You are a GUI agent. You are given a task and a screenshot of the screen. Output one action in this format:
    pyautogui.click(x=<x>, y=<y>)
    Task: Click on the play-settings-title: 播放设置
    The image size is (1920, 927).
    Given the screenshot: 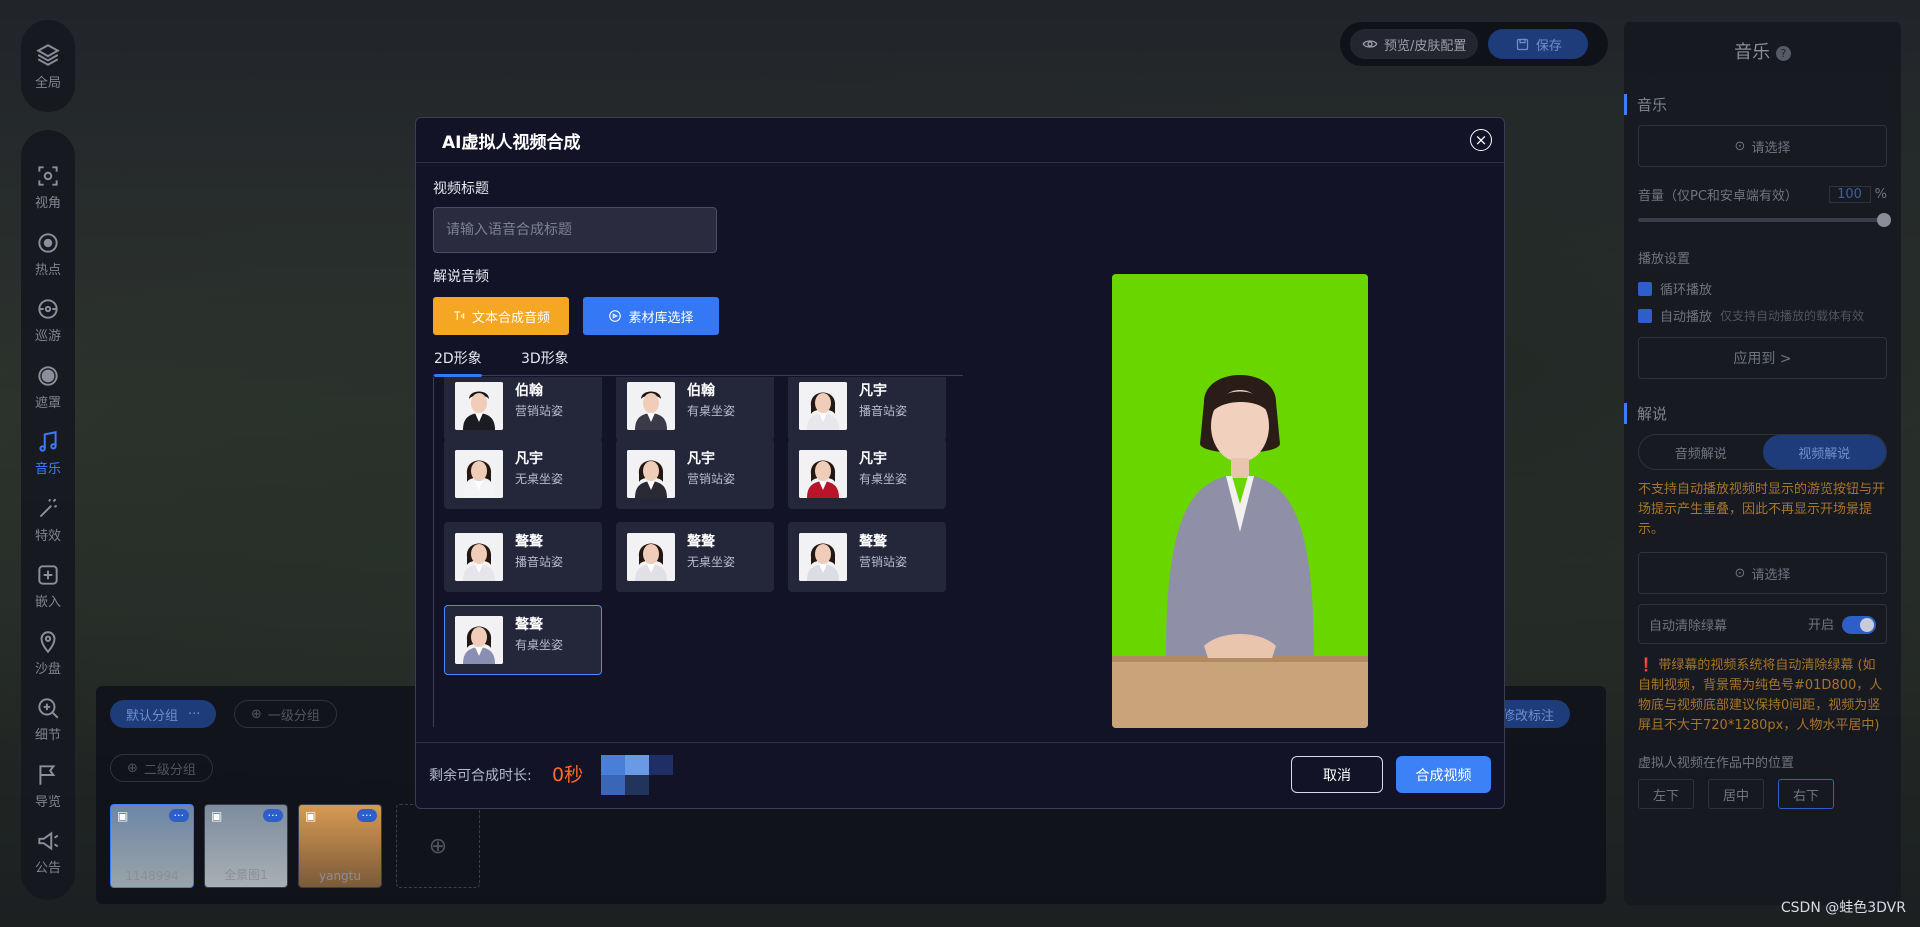 What is the action you would take?
    pyautogui.click(x=1664, y=259)
    